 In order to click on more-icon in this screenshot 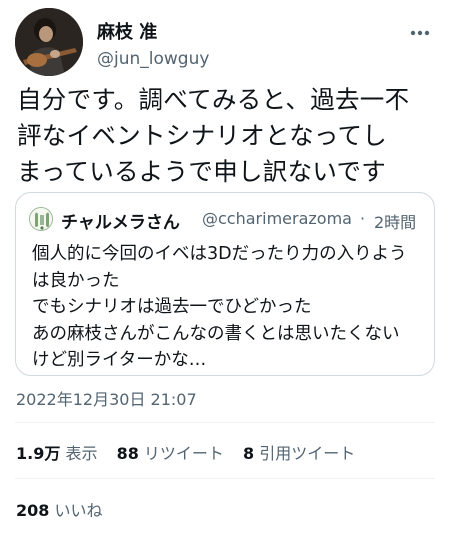, I will do `click(420, 33)`.